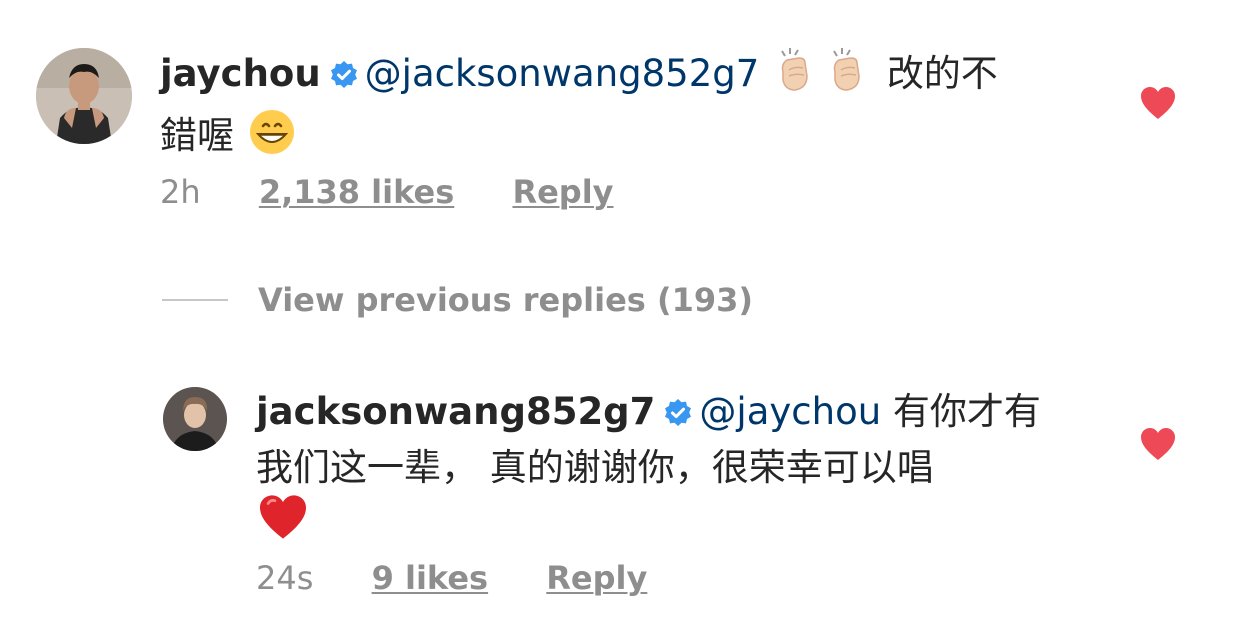 Image resolution: width=1242 pixels, height=637 pixels. I want to click on comment-text: 改的不, so click(942, 73).